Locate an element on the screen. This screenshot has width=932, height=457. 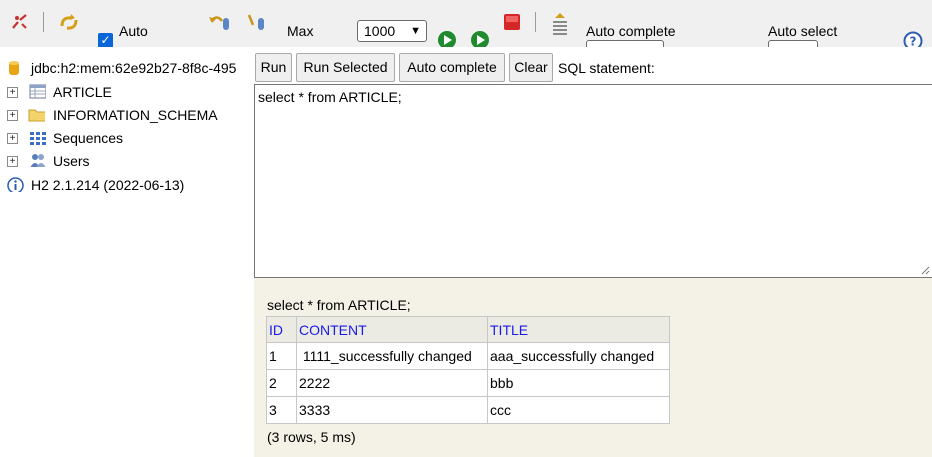
tree-item-sequences: + Sequences is located at coordinates (127, 138).